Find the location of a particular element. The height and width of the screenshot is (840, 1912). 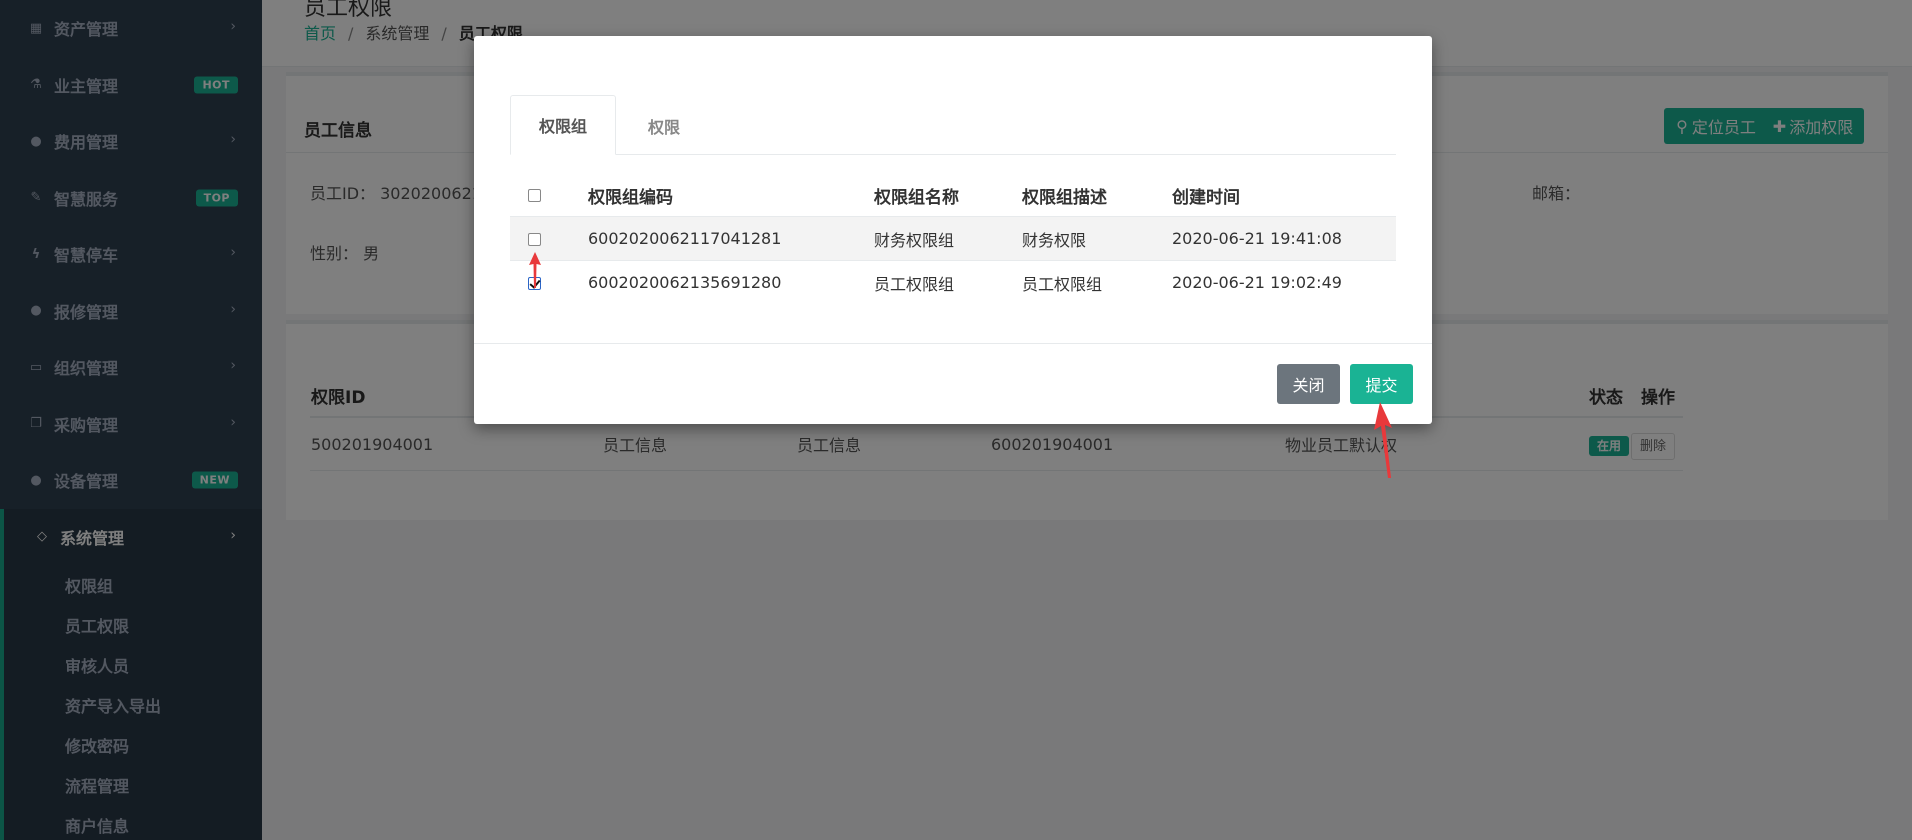

group-code-cell: 6002020062135691280 is located at coordinates (685, 282).